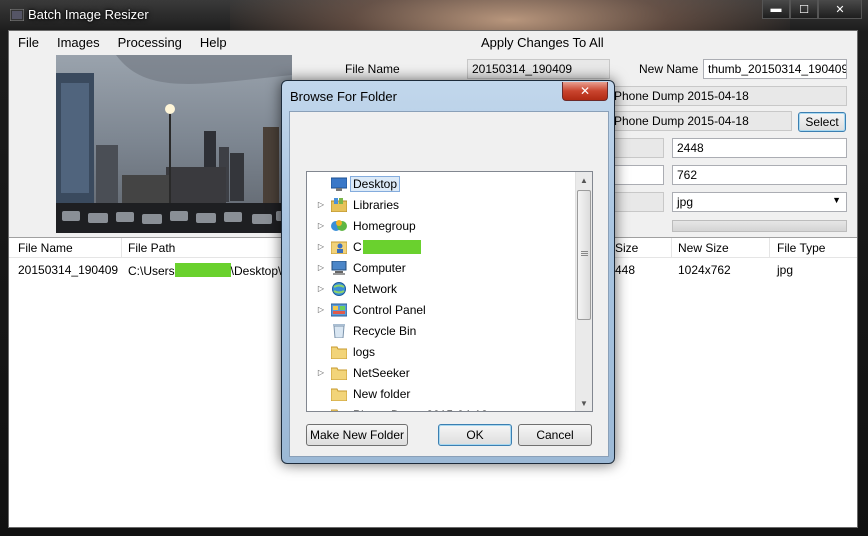  What do you see at coordinates (339, 247) in the screenshot?
I see `user-folder-icon` at bounding box center [339, 247].